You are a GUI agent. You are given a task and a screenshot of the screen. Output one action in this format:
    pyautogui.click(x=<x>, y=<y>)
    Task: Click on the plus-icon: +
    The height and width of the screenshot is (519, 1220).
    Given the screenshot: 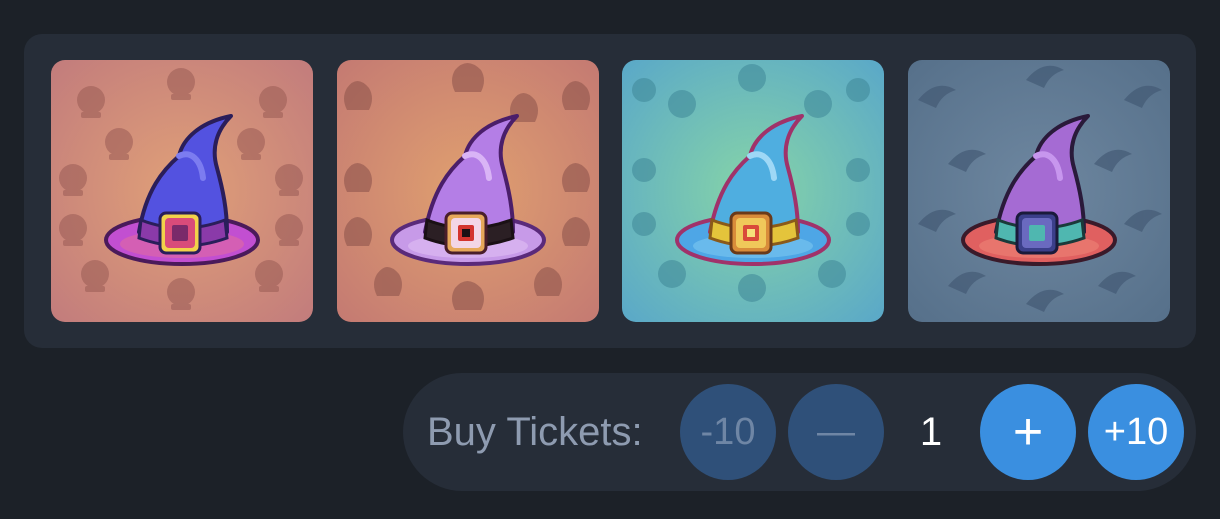 What is the action you would take?
    pyautogui.click(x=1028, y=432)
    